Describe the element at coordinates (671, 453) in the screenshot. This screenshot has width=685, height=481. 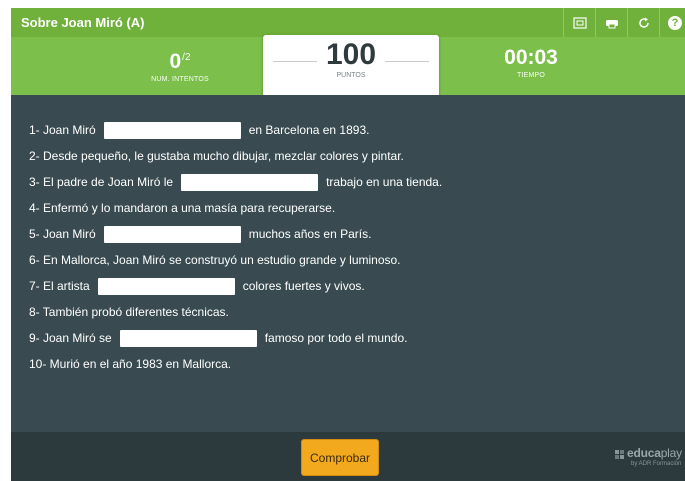
I see `brand-name-light: play` at that location.